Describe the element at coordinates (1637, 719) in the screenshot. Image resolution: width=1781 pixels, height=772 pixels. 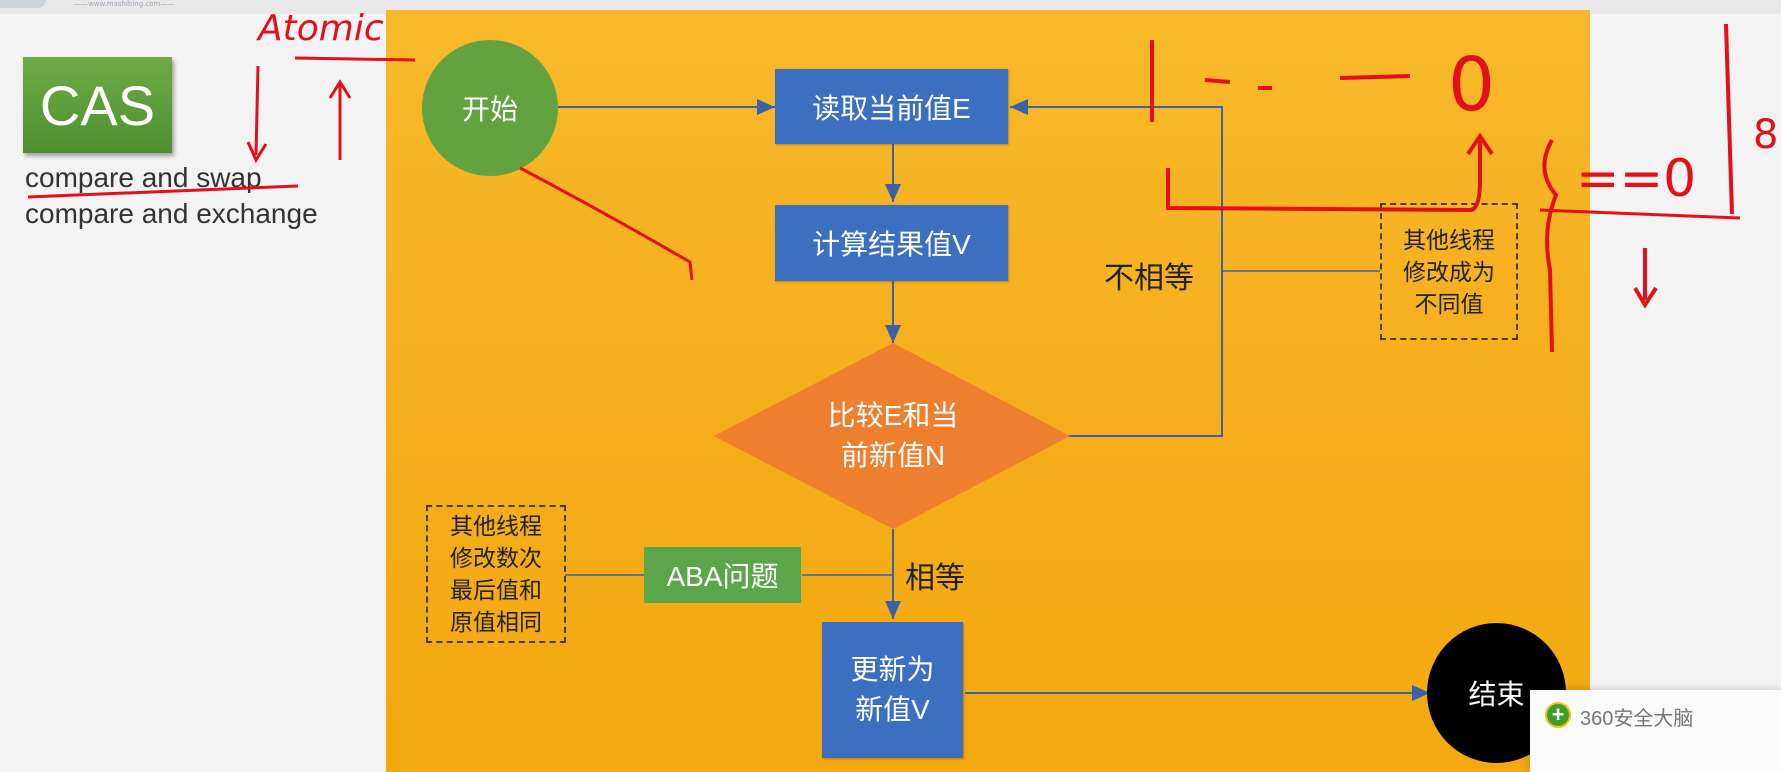
I see `notification-text: 360安全大脑` at that location.